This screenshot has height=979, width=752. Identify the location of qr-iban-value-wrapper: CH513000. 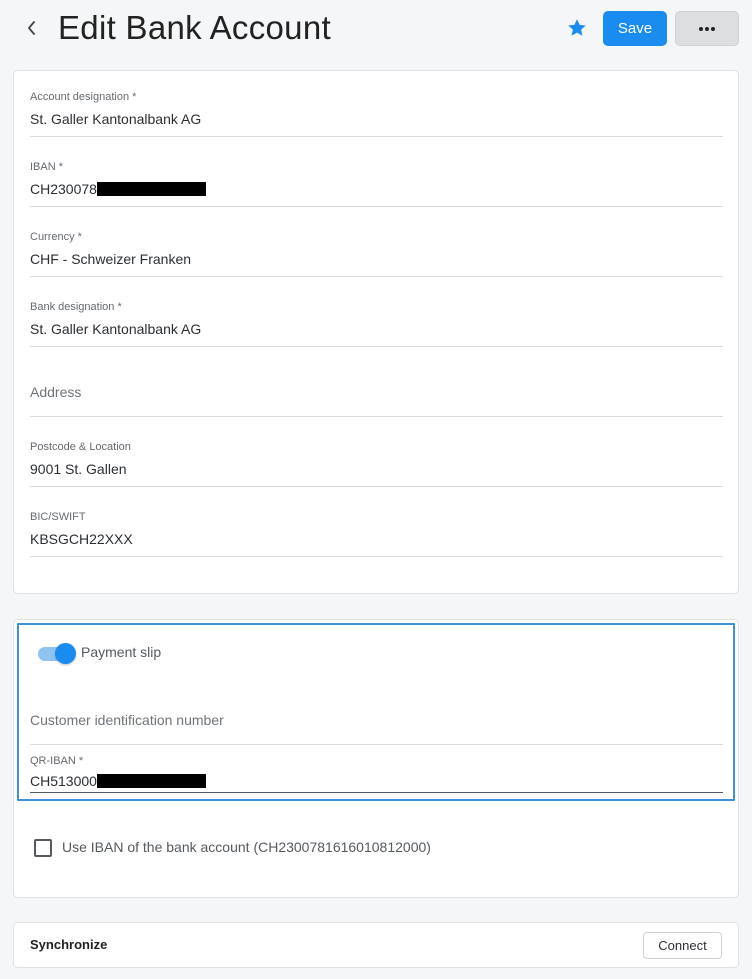
(118, 781).